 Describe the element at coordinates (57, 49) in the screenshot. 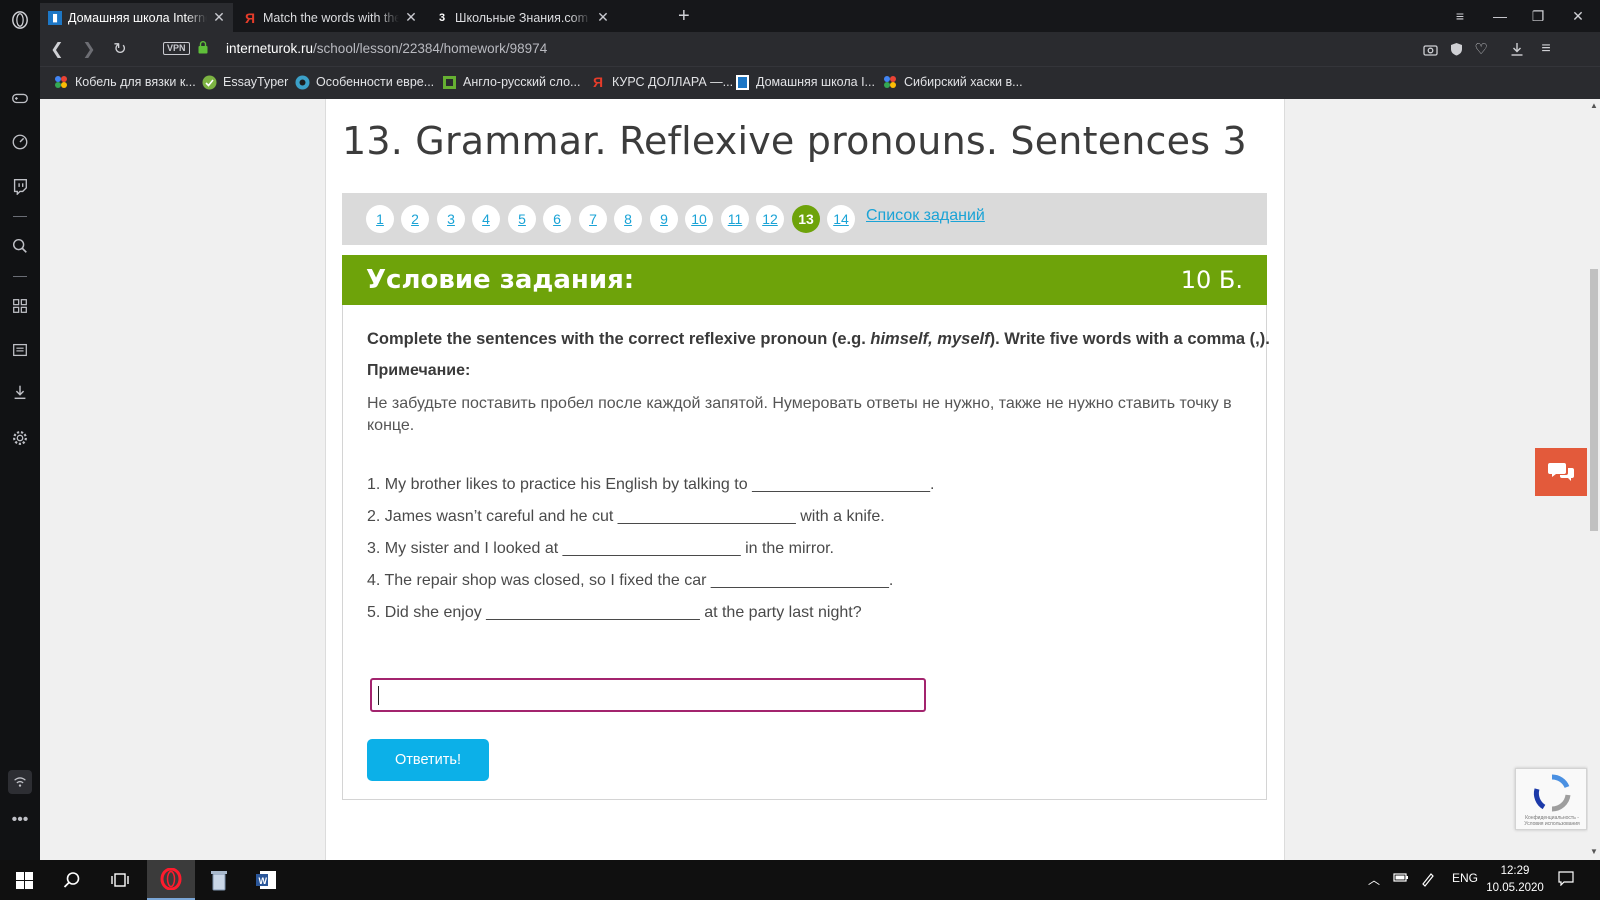

I see `back-arrow-icon: ❮` at that location.